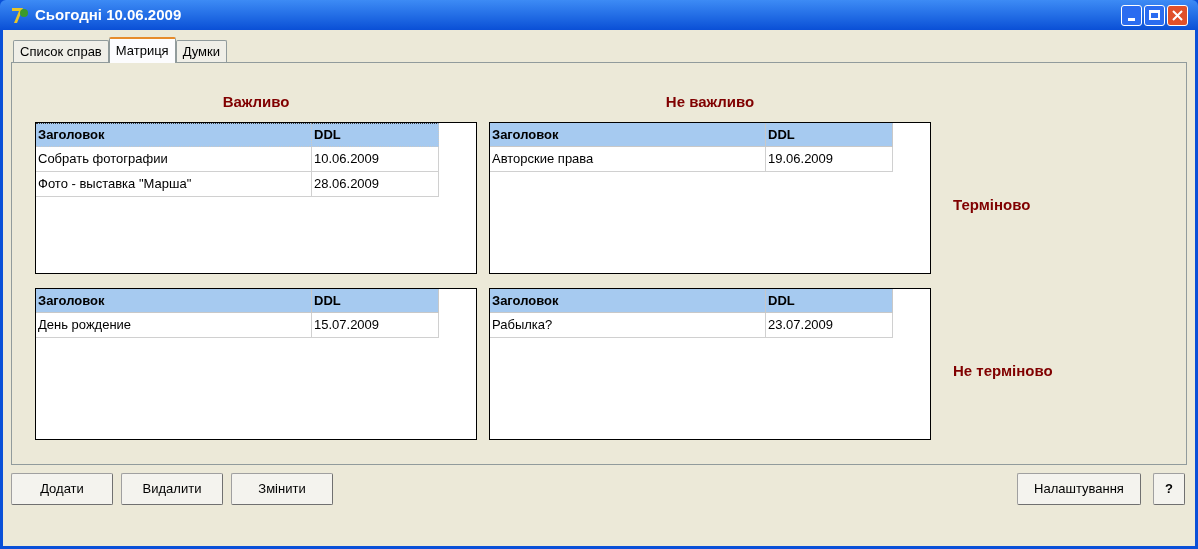 This screenshot has width=1198, height=549. What do you see at coordinates (201, 51) in the screenshot?
I see `tab: Думки` at bounding box center [201, 51].